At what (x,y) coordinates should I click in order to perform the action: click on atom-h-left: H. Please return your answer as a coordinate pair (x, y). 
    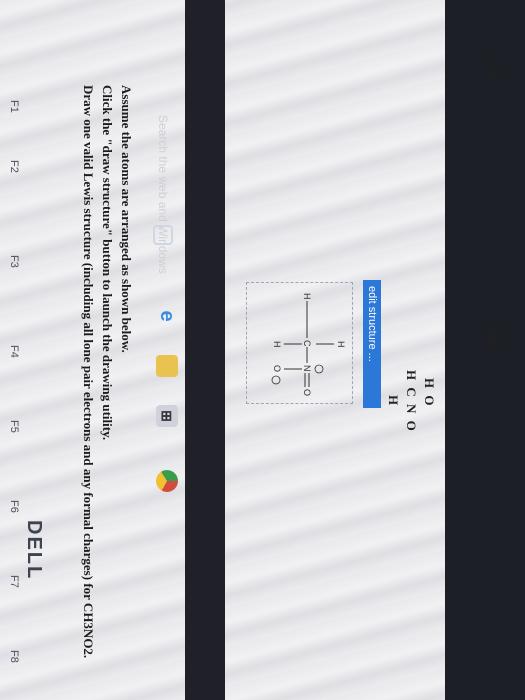
    Looking at the image, I should click on (307, 296).